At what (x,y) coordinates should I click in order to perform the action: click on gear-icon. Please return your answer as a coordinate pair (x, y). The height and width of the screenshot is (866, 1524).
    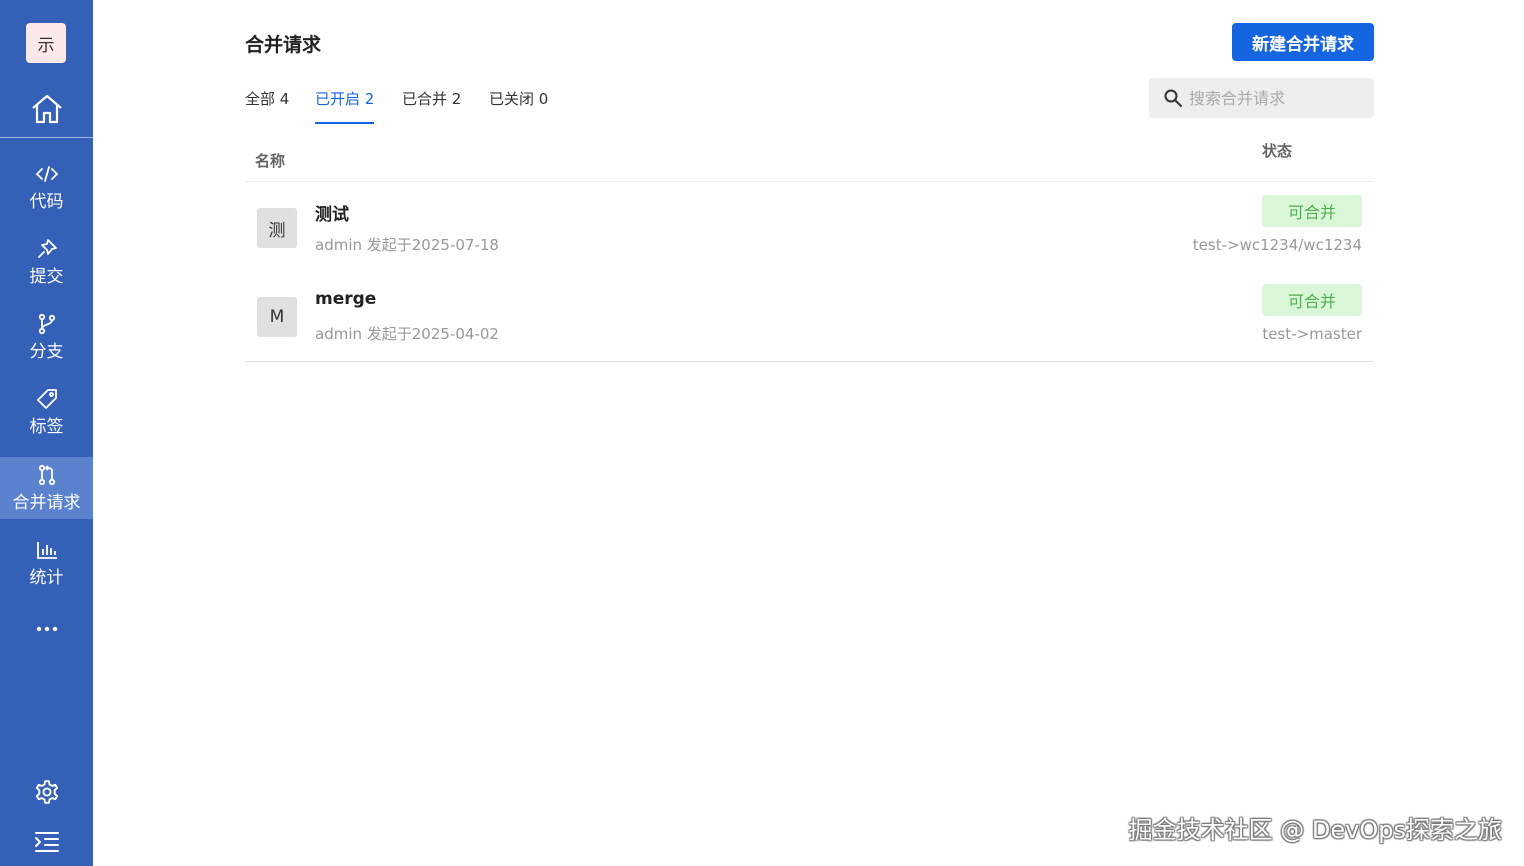
    Looking at the image, I should click on (46, 792).